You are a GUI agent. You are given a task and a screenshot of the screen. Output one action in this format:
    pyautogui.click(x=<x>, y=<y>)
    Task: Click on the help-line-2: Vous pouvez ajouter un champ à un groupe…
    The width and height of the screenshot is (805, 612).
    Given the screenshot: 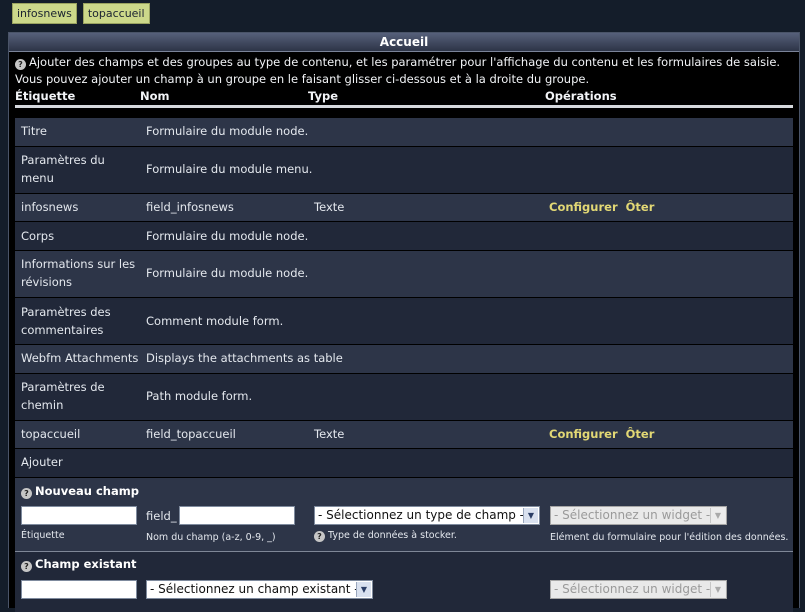 What is the action you would take?
    pyautogui.click(x=302, y=79)
    